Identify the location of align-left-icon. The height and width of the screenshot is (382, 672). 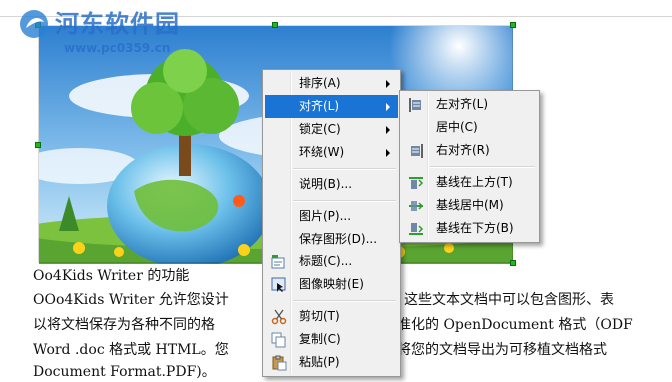
(416, 105).